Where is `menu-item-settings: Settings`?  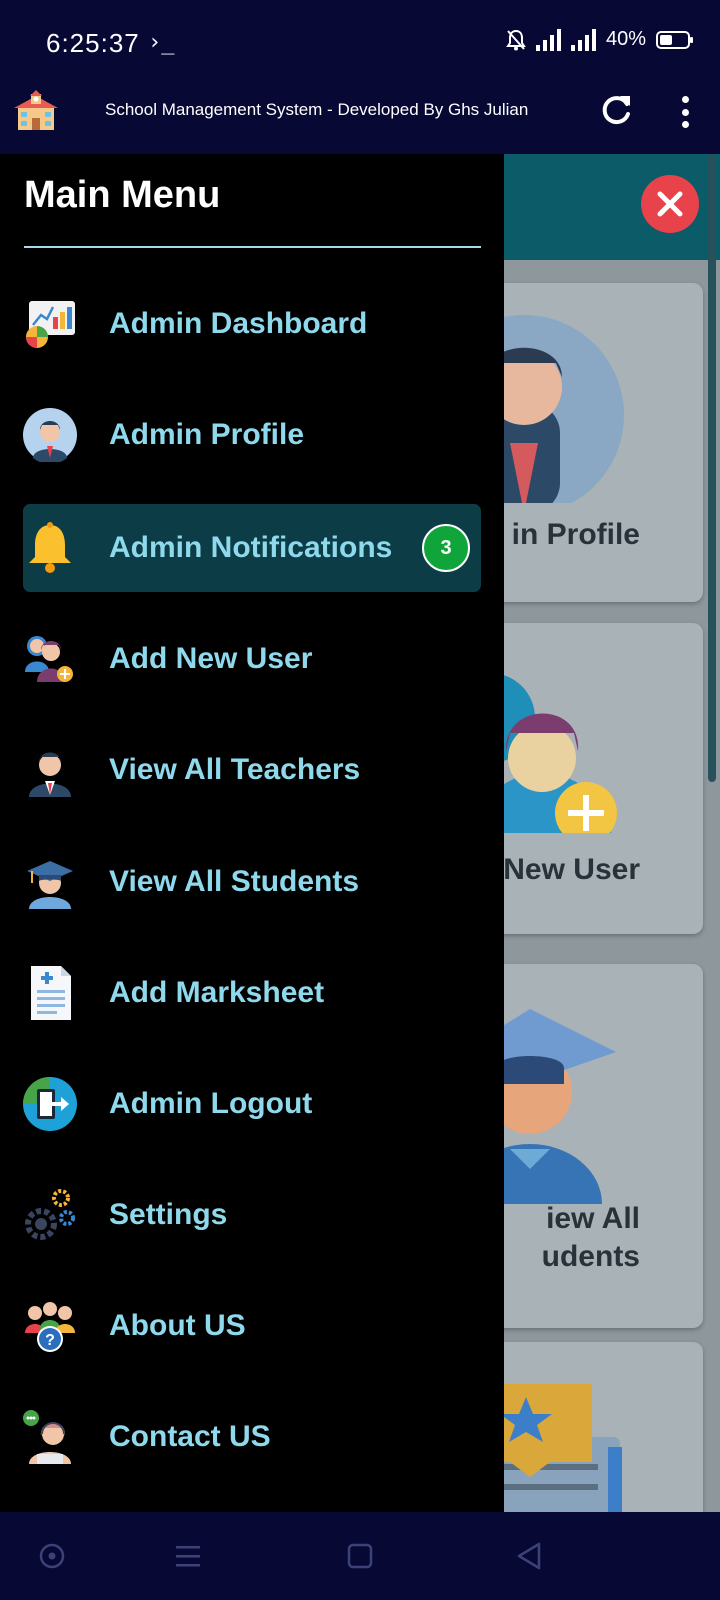
menu-item-settings: Settings is located at coordinates (252, 1215).